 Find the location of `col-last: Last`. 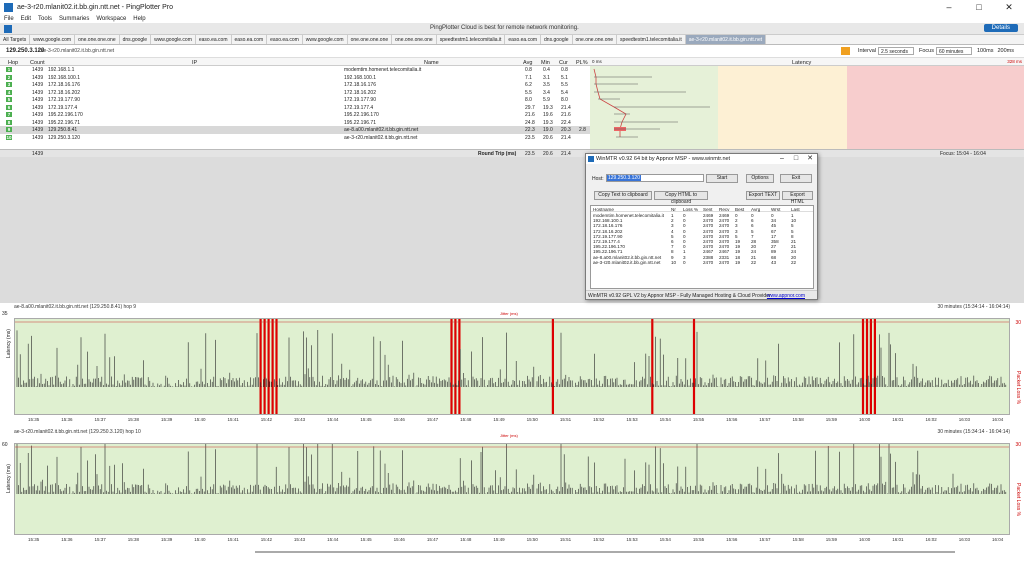

col-last: Last is located at coordinates (795, 209).